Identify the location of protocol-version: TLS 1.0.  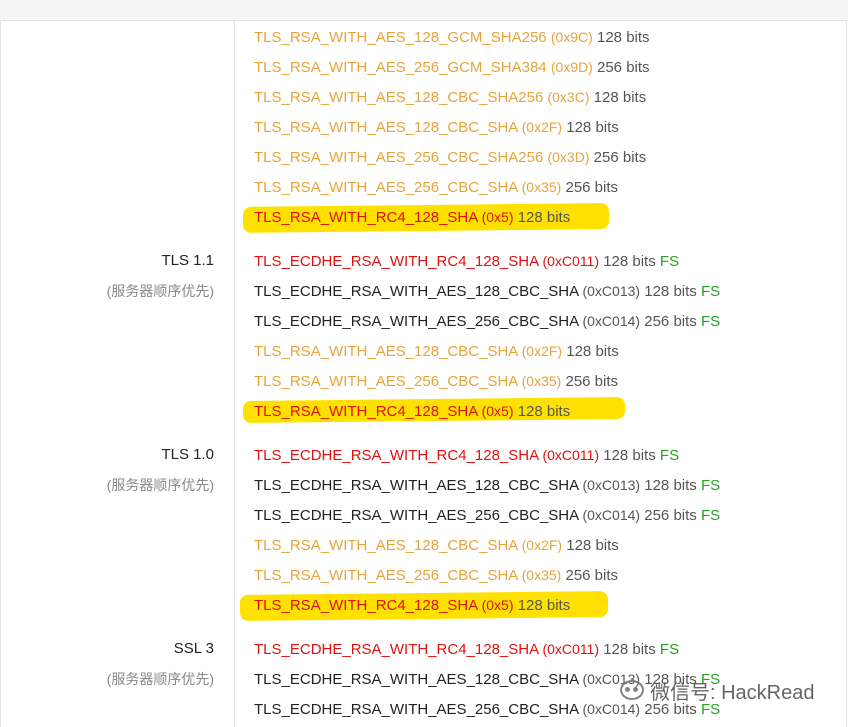
(187, 454).